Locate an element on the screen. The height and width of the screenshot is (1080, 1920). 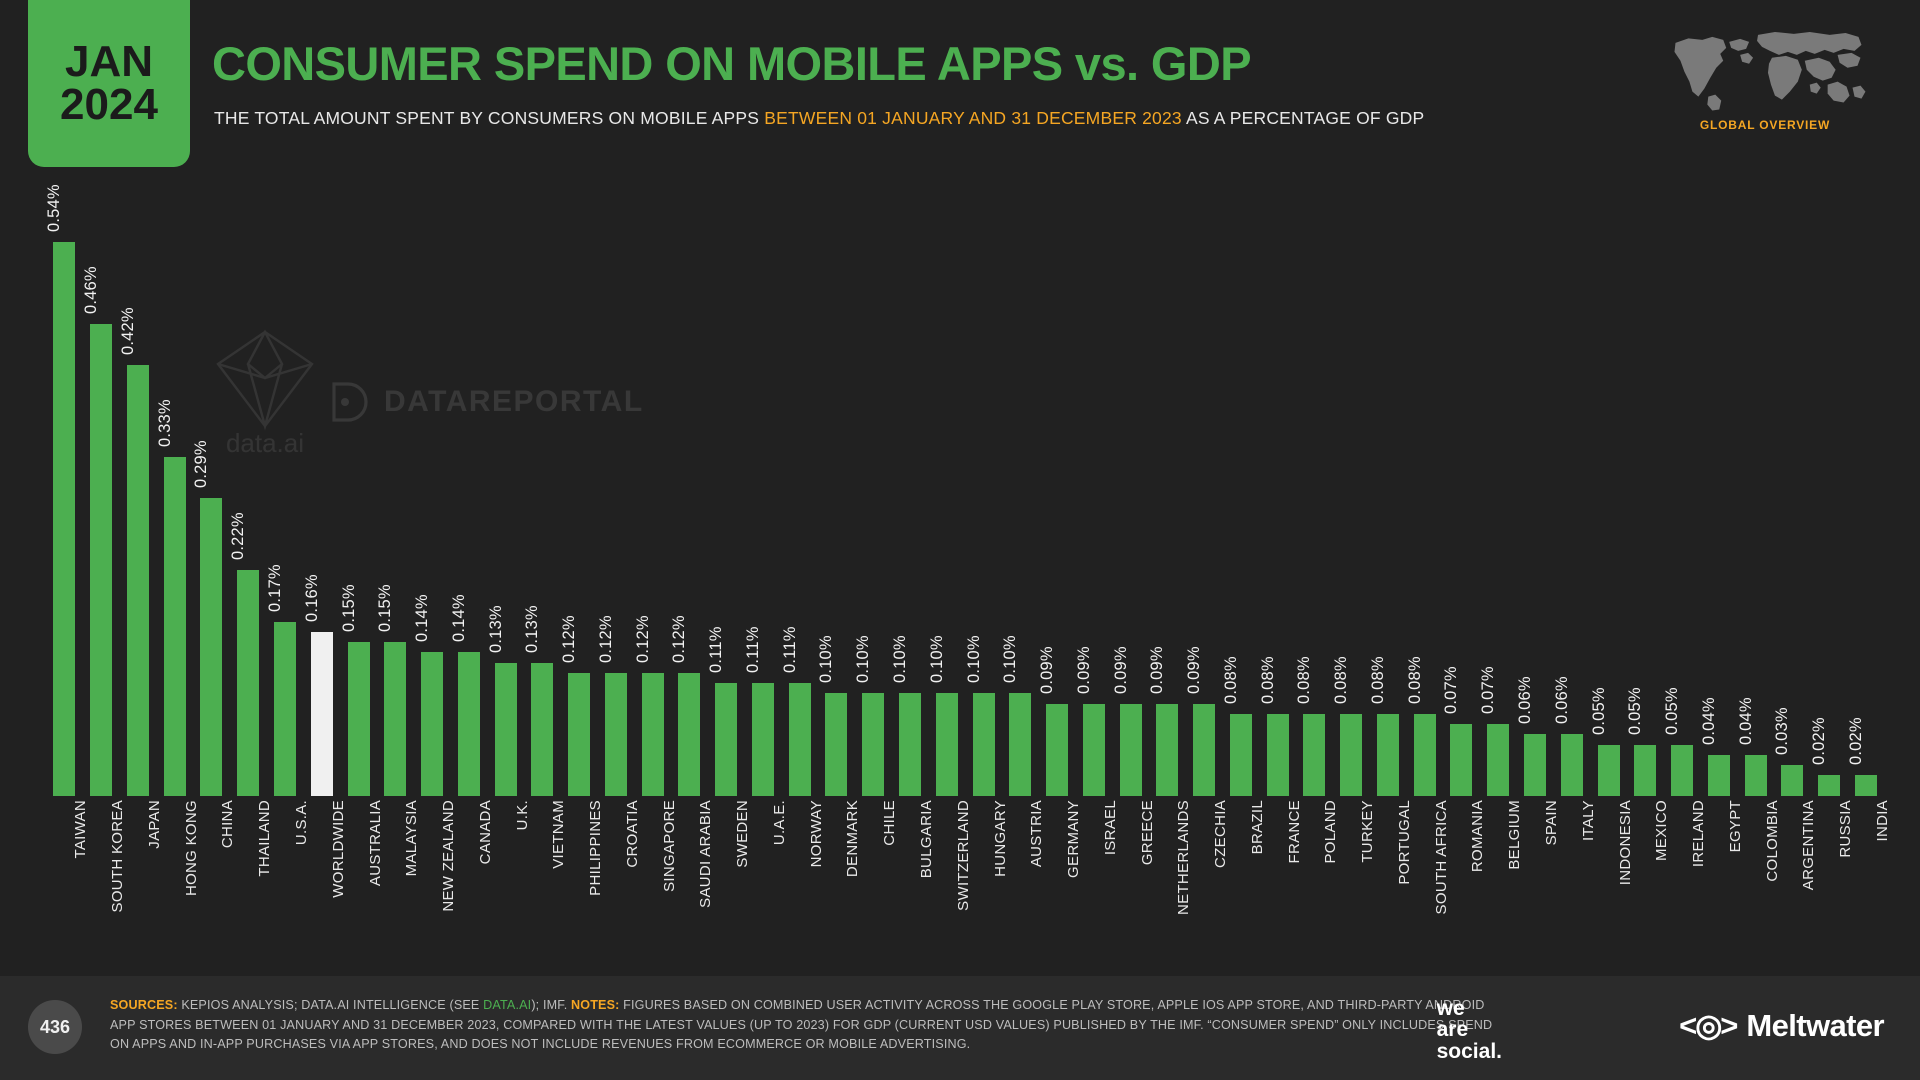
x-axis-label: IRELAND is located at coordinates (1685, 880).